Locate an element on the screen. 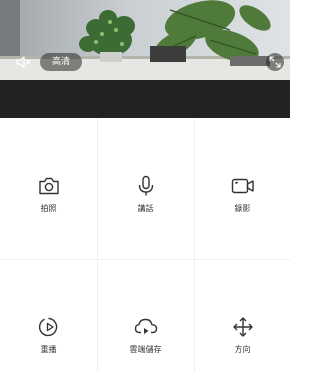 This screenshot has height=372, width=320. direction-button: 方向 is located at coordinates (242, 335).